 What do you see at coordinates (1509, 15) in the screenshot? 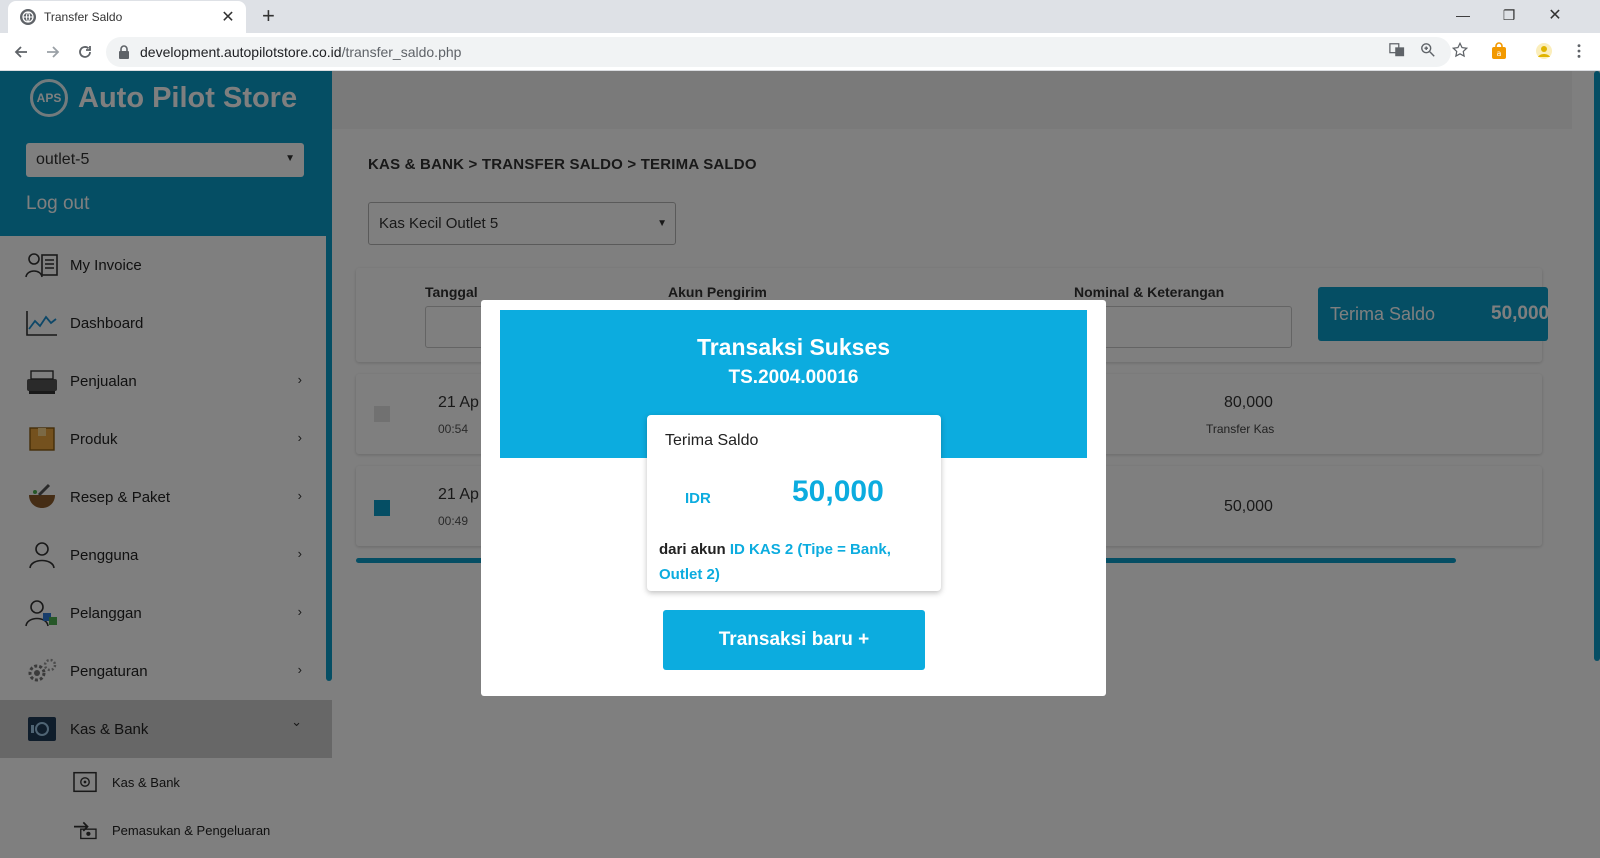
I see `restore-icon: ❐` at bounding box center [1509, 15].